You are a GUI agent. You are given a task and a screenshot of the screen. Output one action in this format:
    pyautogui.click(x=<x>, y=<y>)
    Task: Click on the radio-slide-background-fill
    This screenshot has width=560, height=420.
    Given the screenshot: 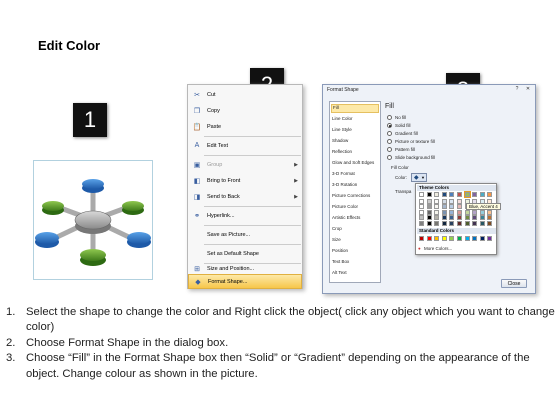 What is the action you would take?
    pyautogui.click(x=389, y=157)
    